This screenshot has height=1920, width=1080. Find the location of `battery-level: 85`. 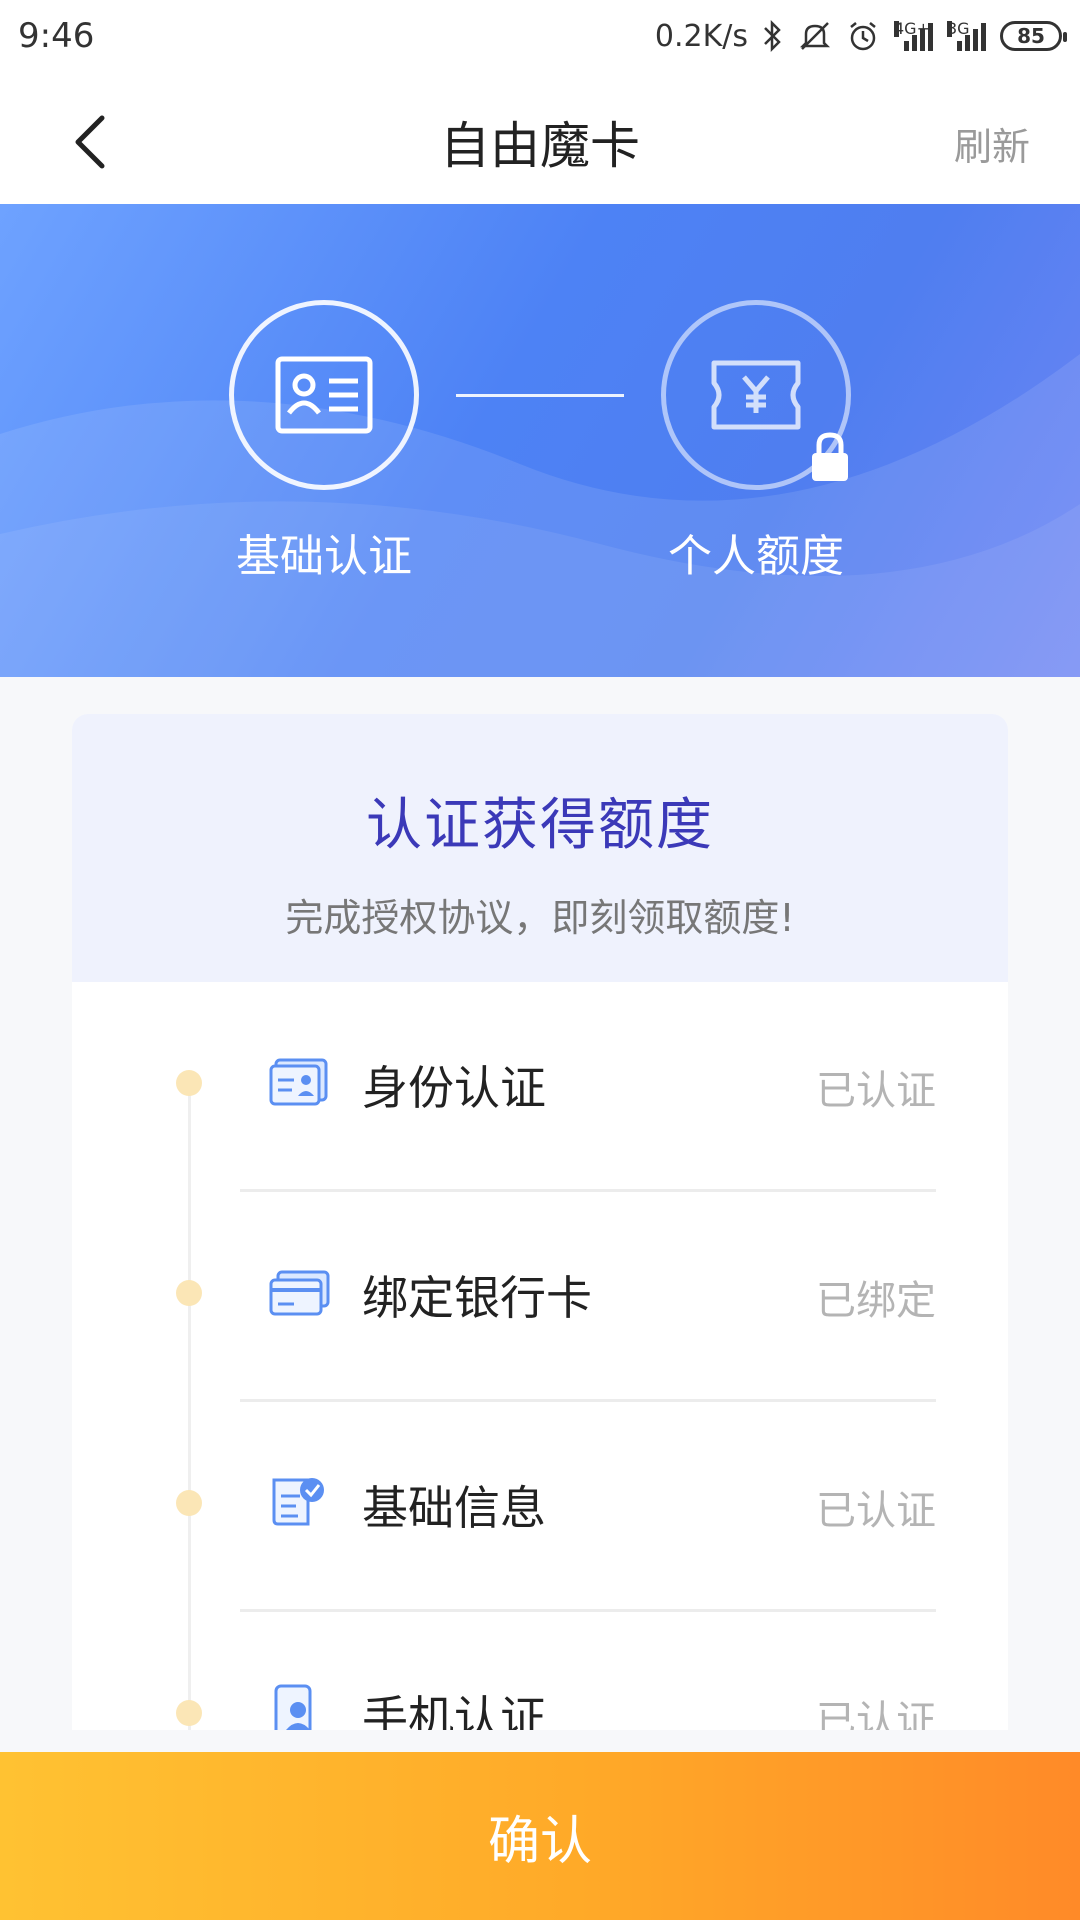

battery-level: 85 is located at coordinates (1031, 36).